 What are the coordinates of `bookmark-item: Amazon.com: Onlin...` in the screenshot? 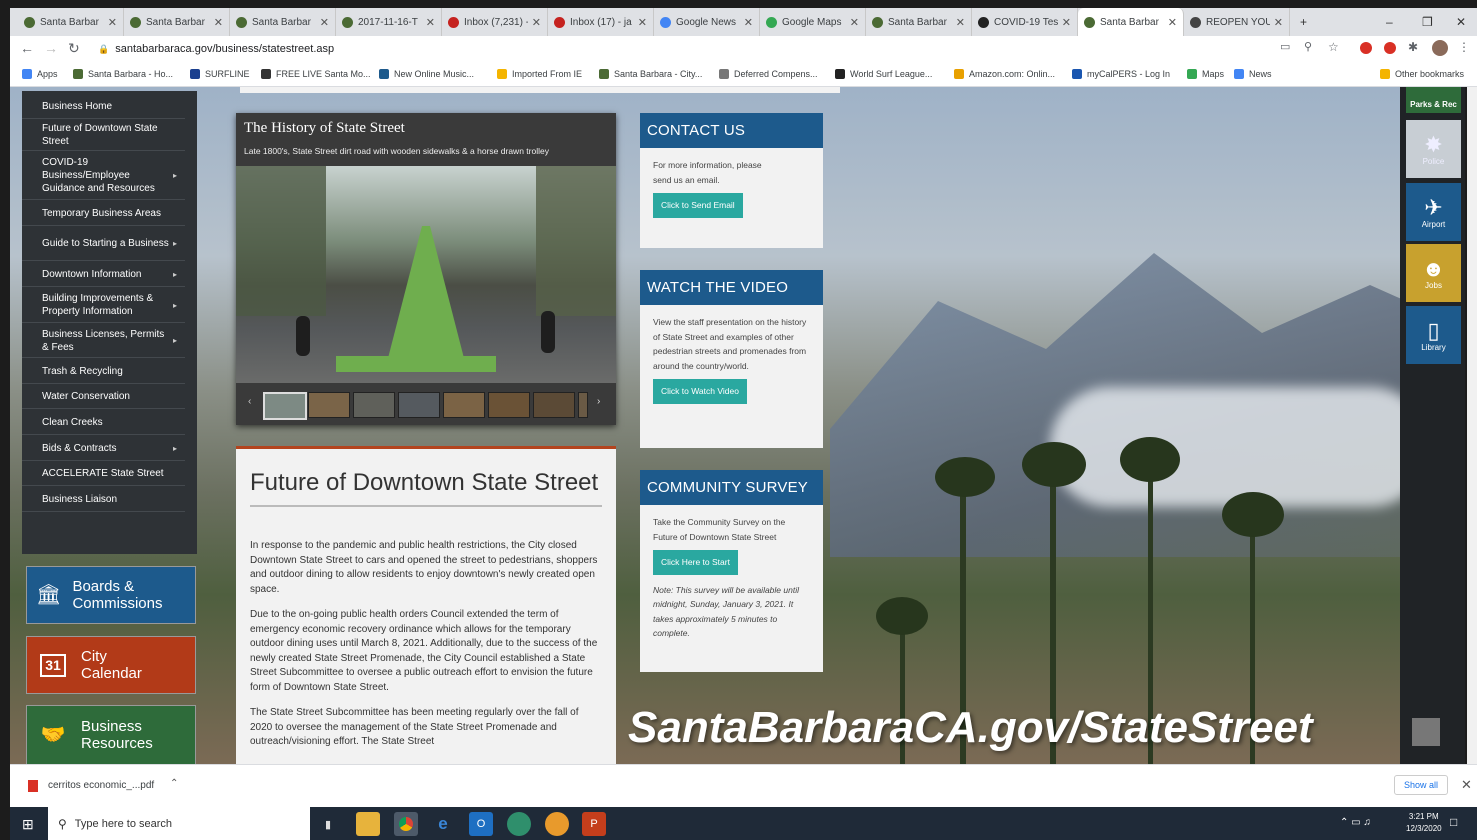 It's located at (1004, 74).